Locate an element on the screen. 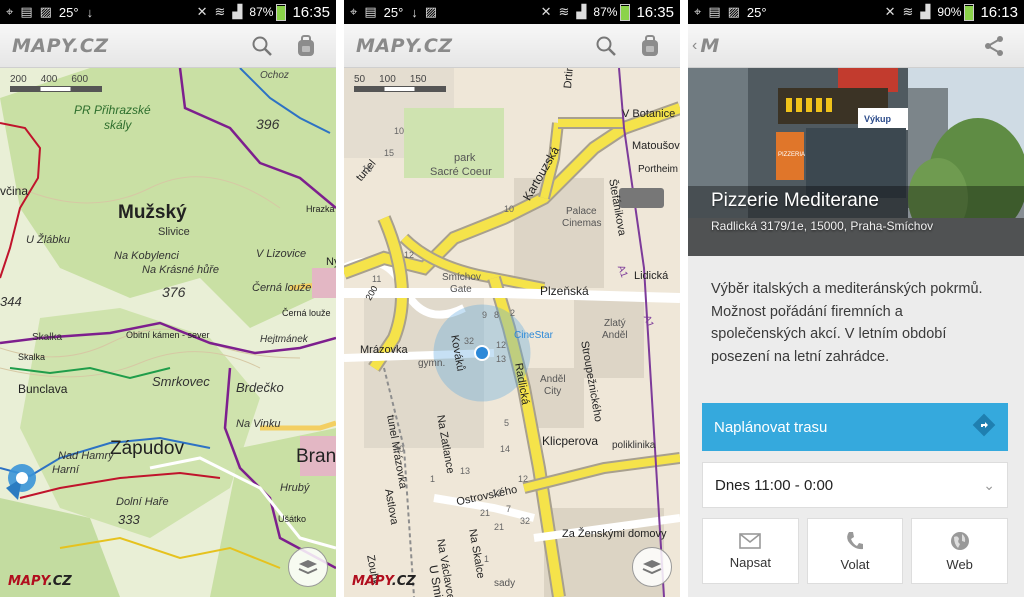 Image resolution: width=1024 pixels, height=597 pixels. clock: 16:35 is located at coordinates (655, 12).